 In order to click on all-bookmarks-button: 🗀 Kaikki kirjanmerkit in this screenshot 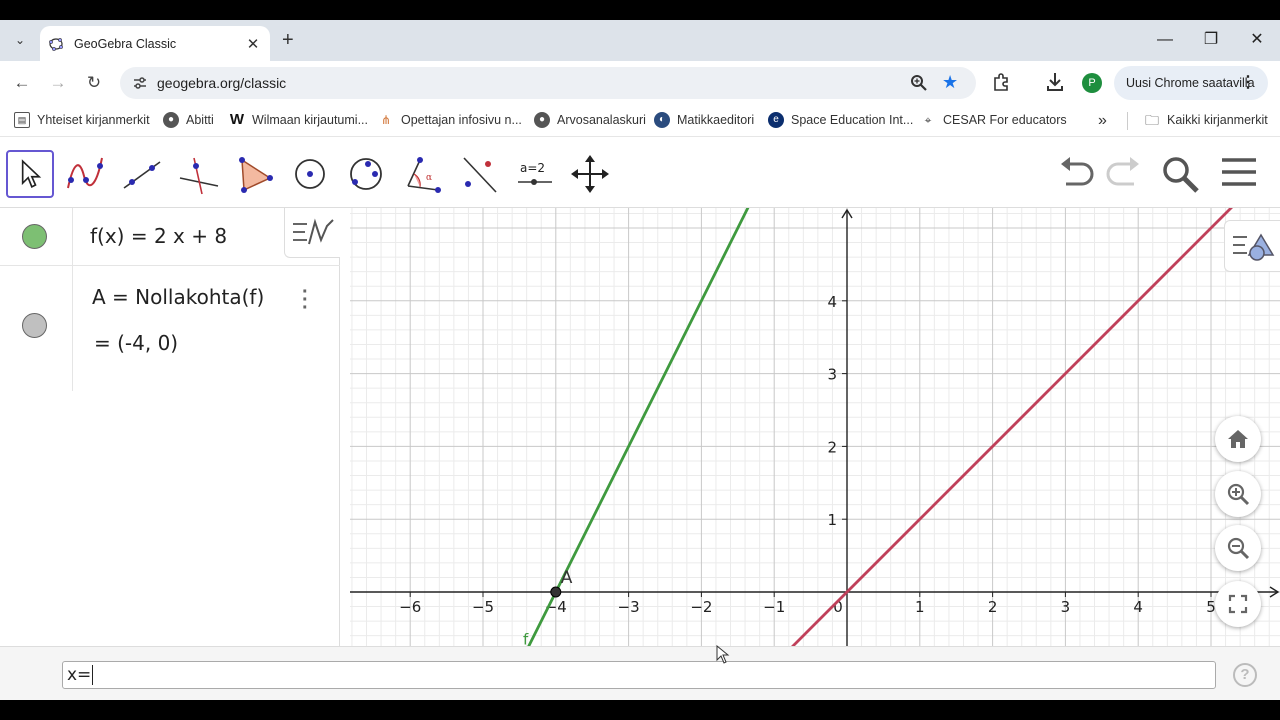, I will do `click(1206, 120)`.